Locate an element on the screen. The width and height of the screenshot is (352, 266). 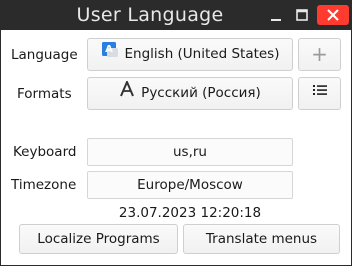
minimize-button is located at coordinates (276, 15).